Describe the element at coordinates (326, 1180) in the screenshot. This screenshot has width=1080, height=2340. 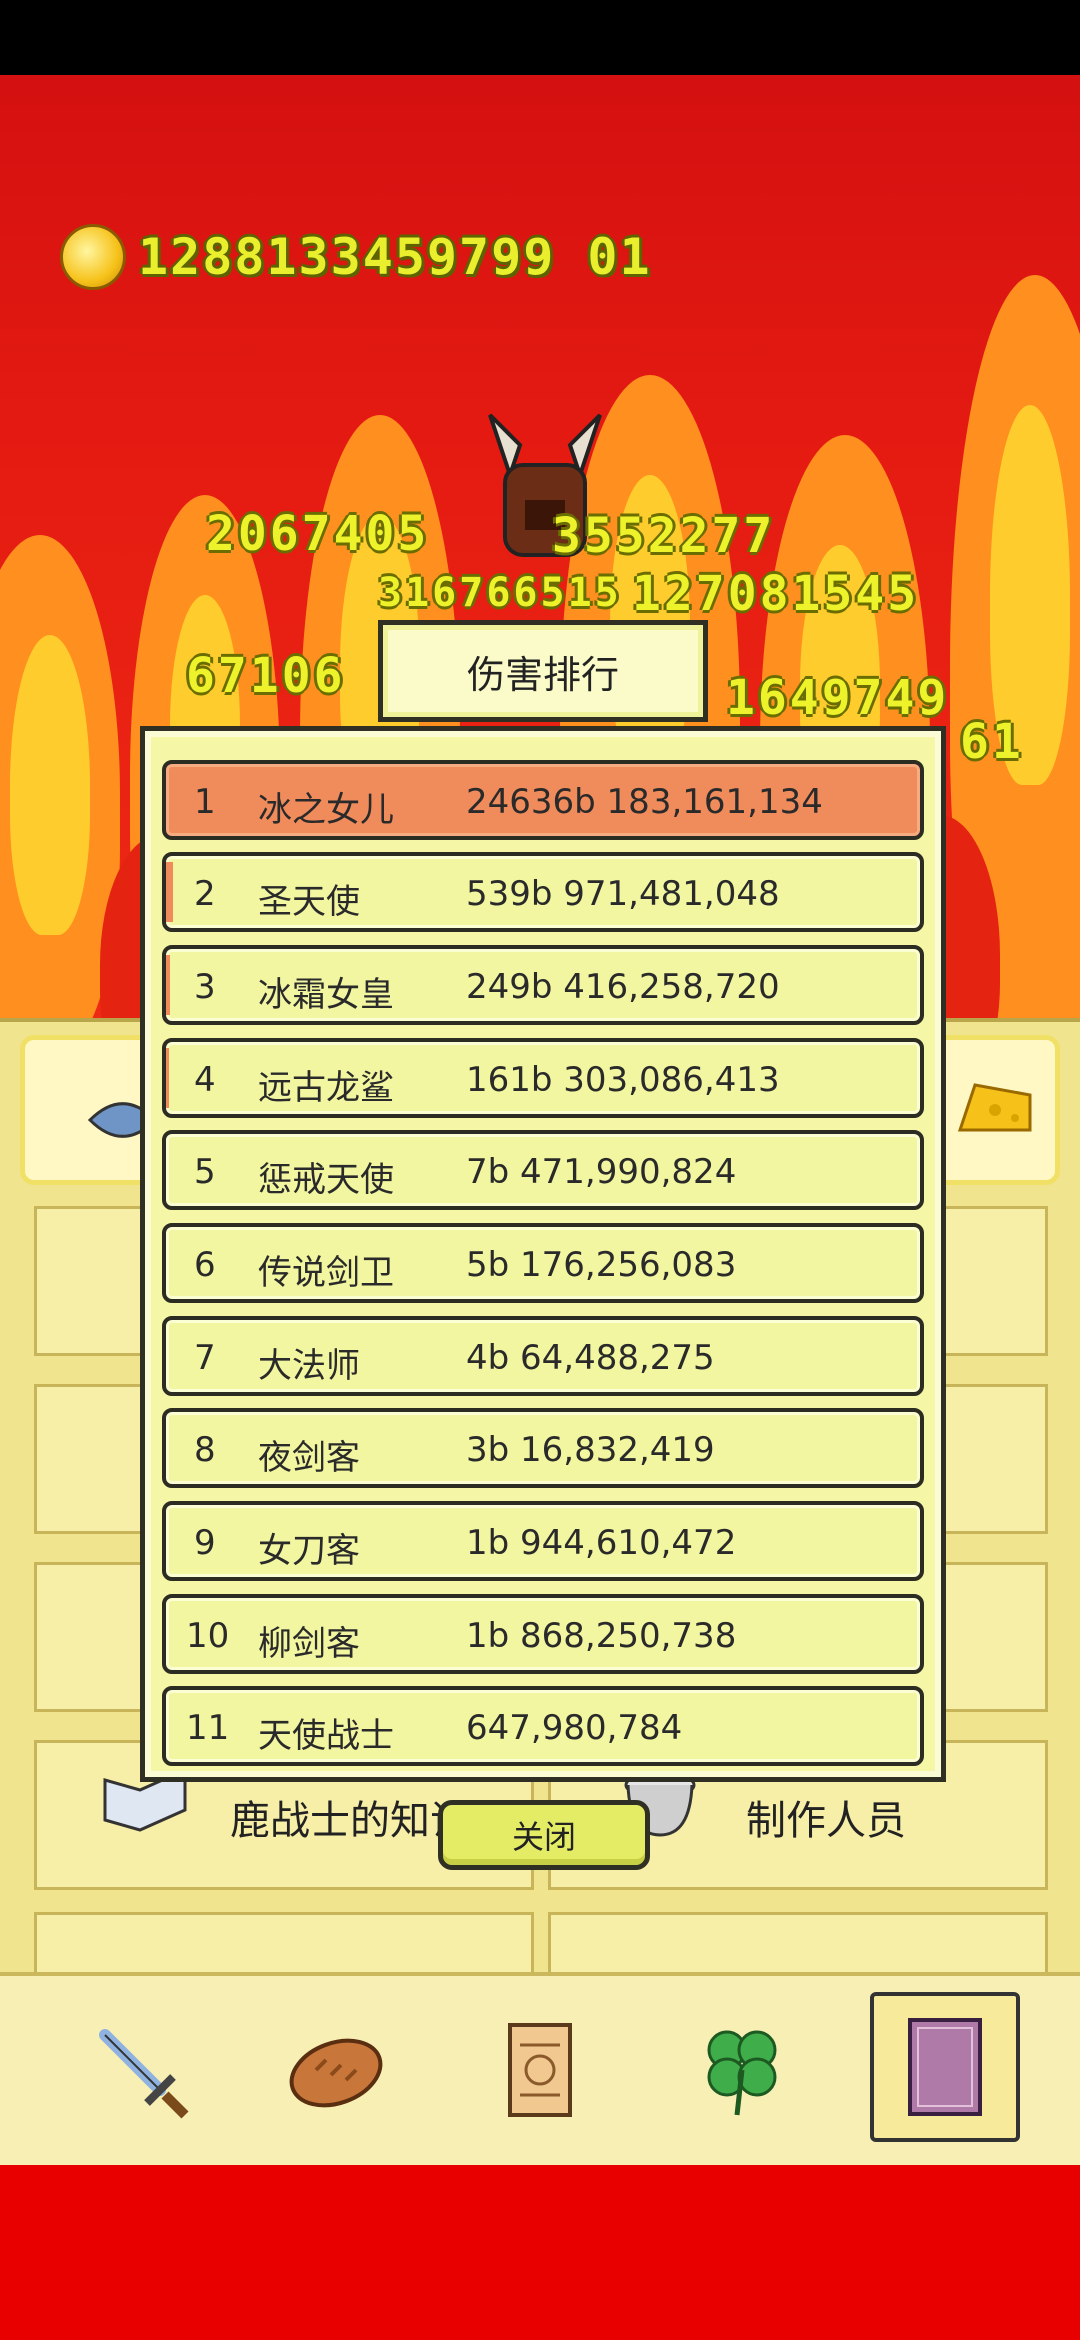
I see `hero-name: 惩戒天使` at that location.